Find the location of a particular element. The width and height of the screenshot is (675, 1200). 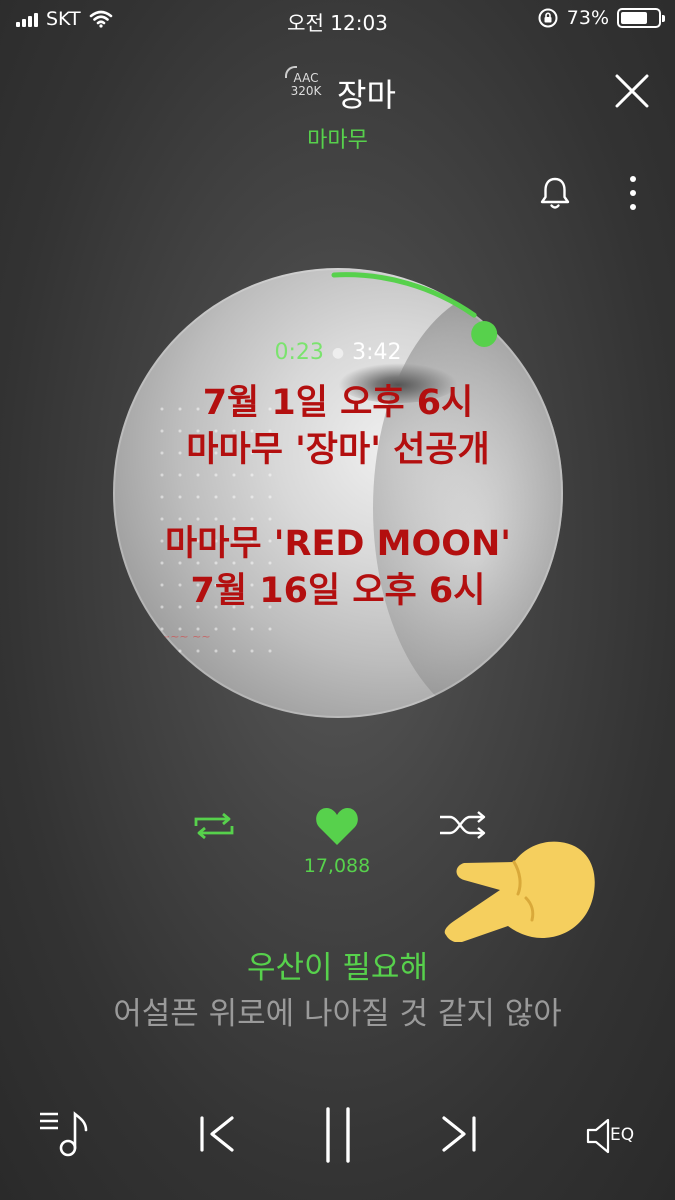

eq-label: EQ is located at coordinates (622, 1135).